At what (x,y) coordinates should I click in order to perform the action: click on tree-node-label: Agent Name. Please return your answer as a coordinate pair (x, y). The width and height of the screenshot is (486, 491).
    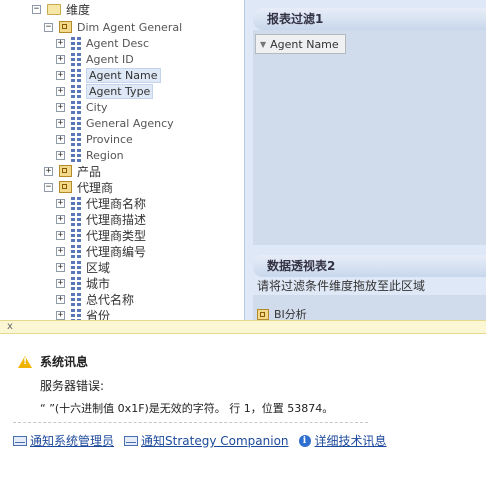
    Looking at the image, I should click on (123, 75).